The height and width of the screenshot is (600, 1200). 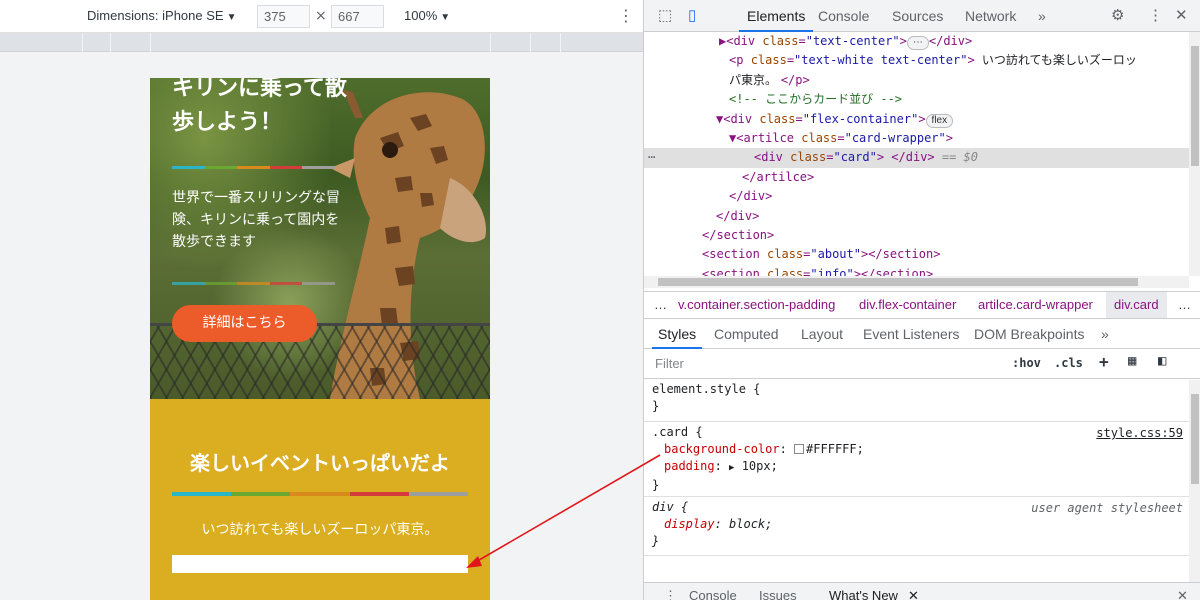 What do you see at coordinates (1104, 361) in the screenshot?
I see `new-rule-icon: +` at bounding box center [1104, 361].